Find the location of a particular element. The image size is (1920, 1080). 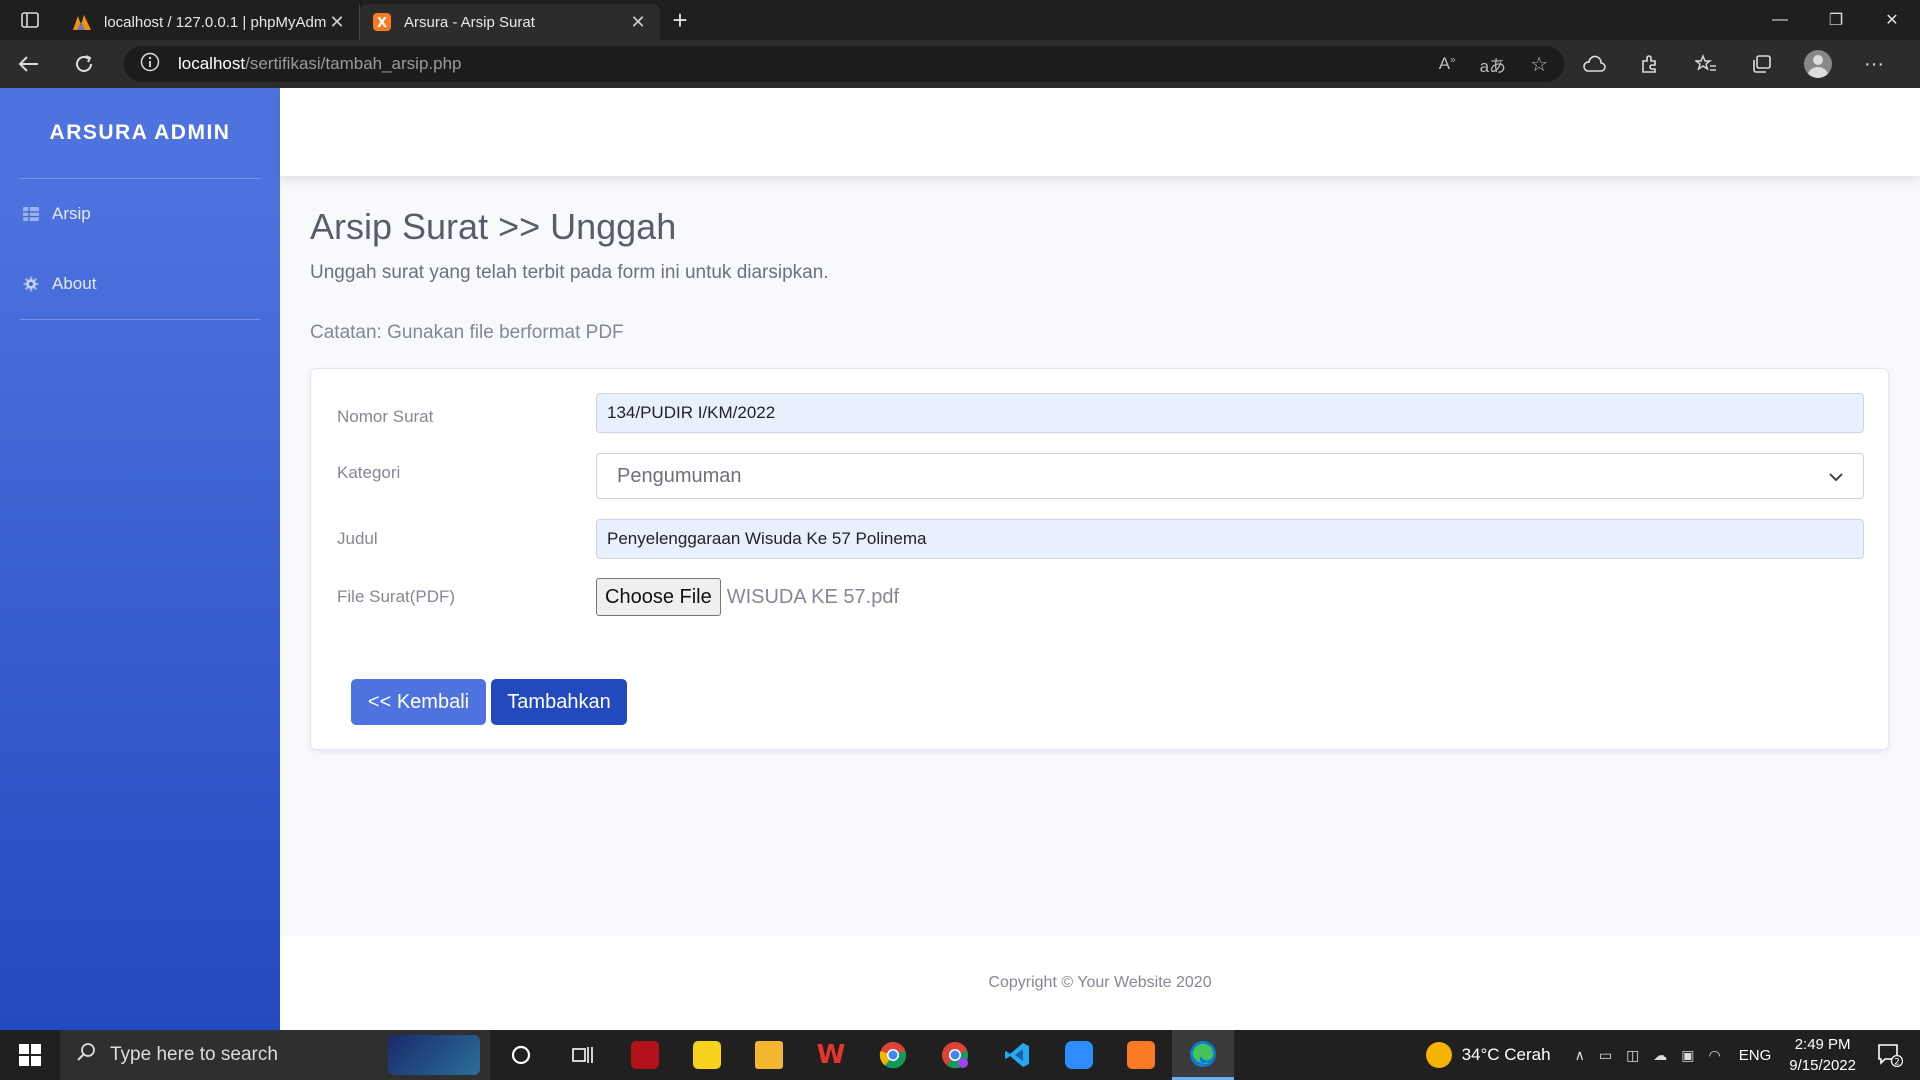

browser-extensions: ··· is located at coordinates (1734, 64).